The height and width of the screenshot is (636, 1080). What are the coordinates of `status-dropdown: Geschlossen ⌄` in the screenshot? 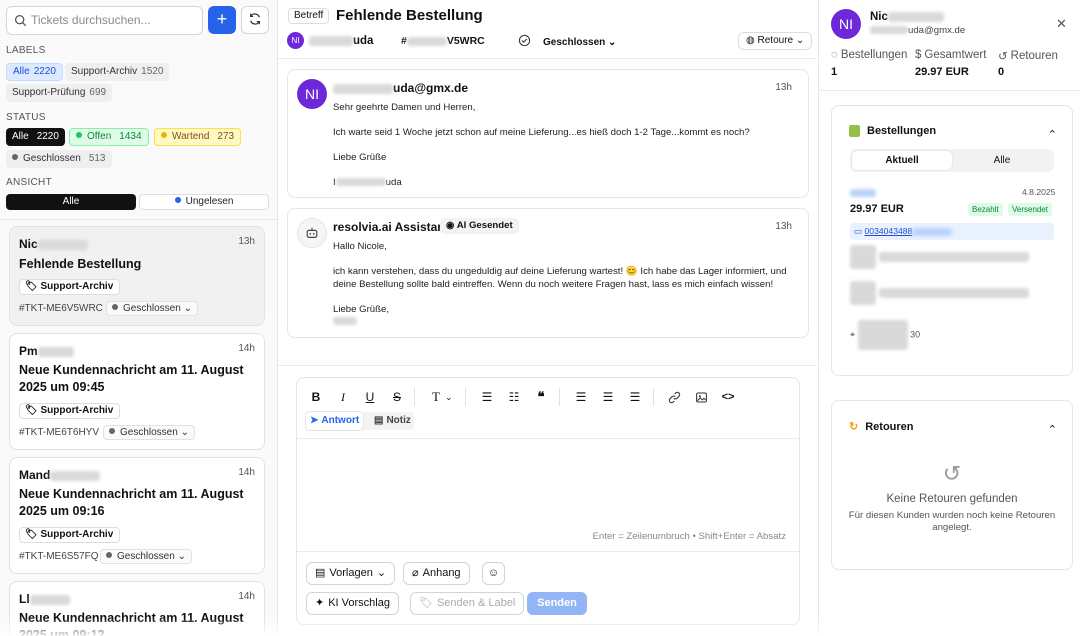 It's located at (567, 42).